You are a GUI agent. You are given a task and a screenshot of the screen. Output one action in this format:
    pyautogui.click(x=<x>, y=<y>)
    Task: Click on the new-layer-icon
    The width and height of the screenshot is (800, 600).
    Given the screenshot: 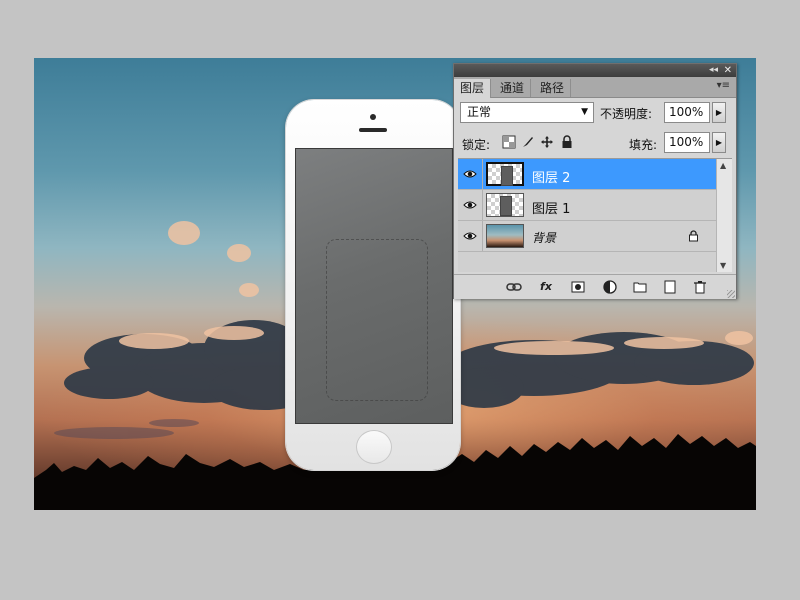 What is the action you would take?
    pyautogui.click(x=670, y=287)
    